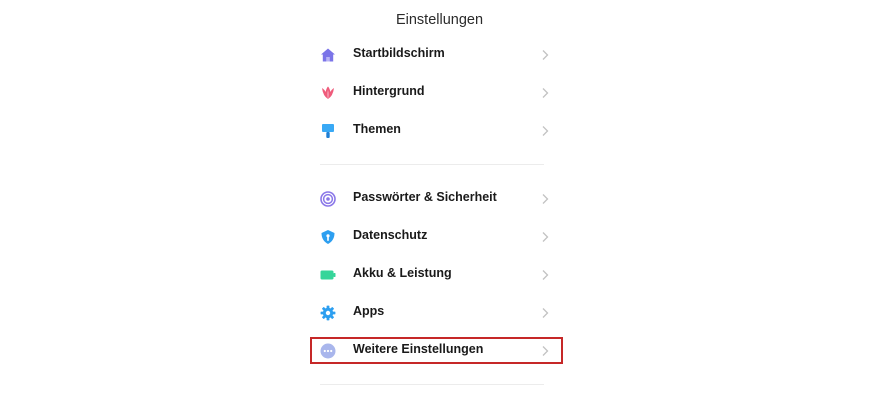  What do you see at coordinates (425, 197) in the screenshot?
I see `settings-item-label: Passwörter & Sicherheit` at bounding box center [425, 197].